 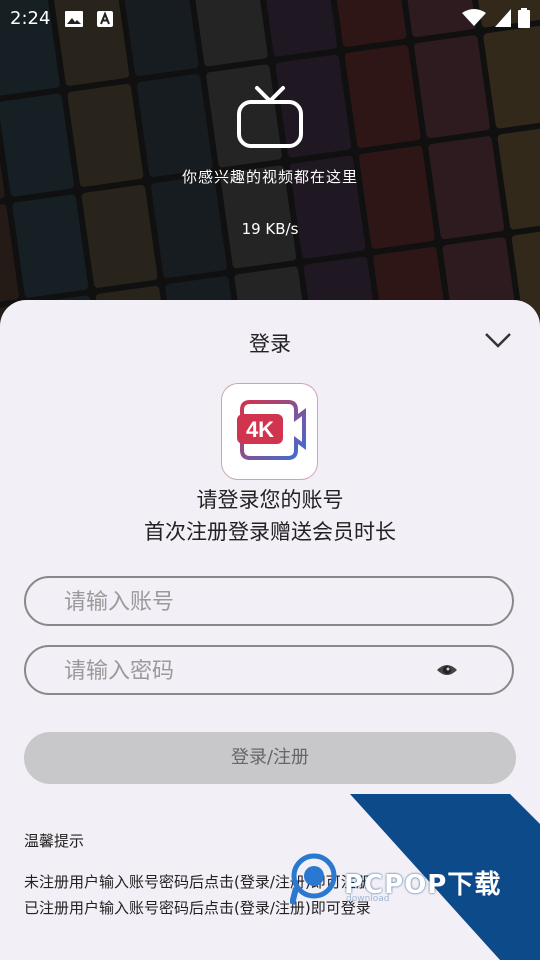 I want to click on tips-heading: 温馨提示, so click(x=54, y=841).